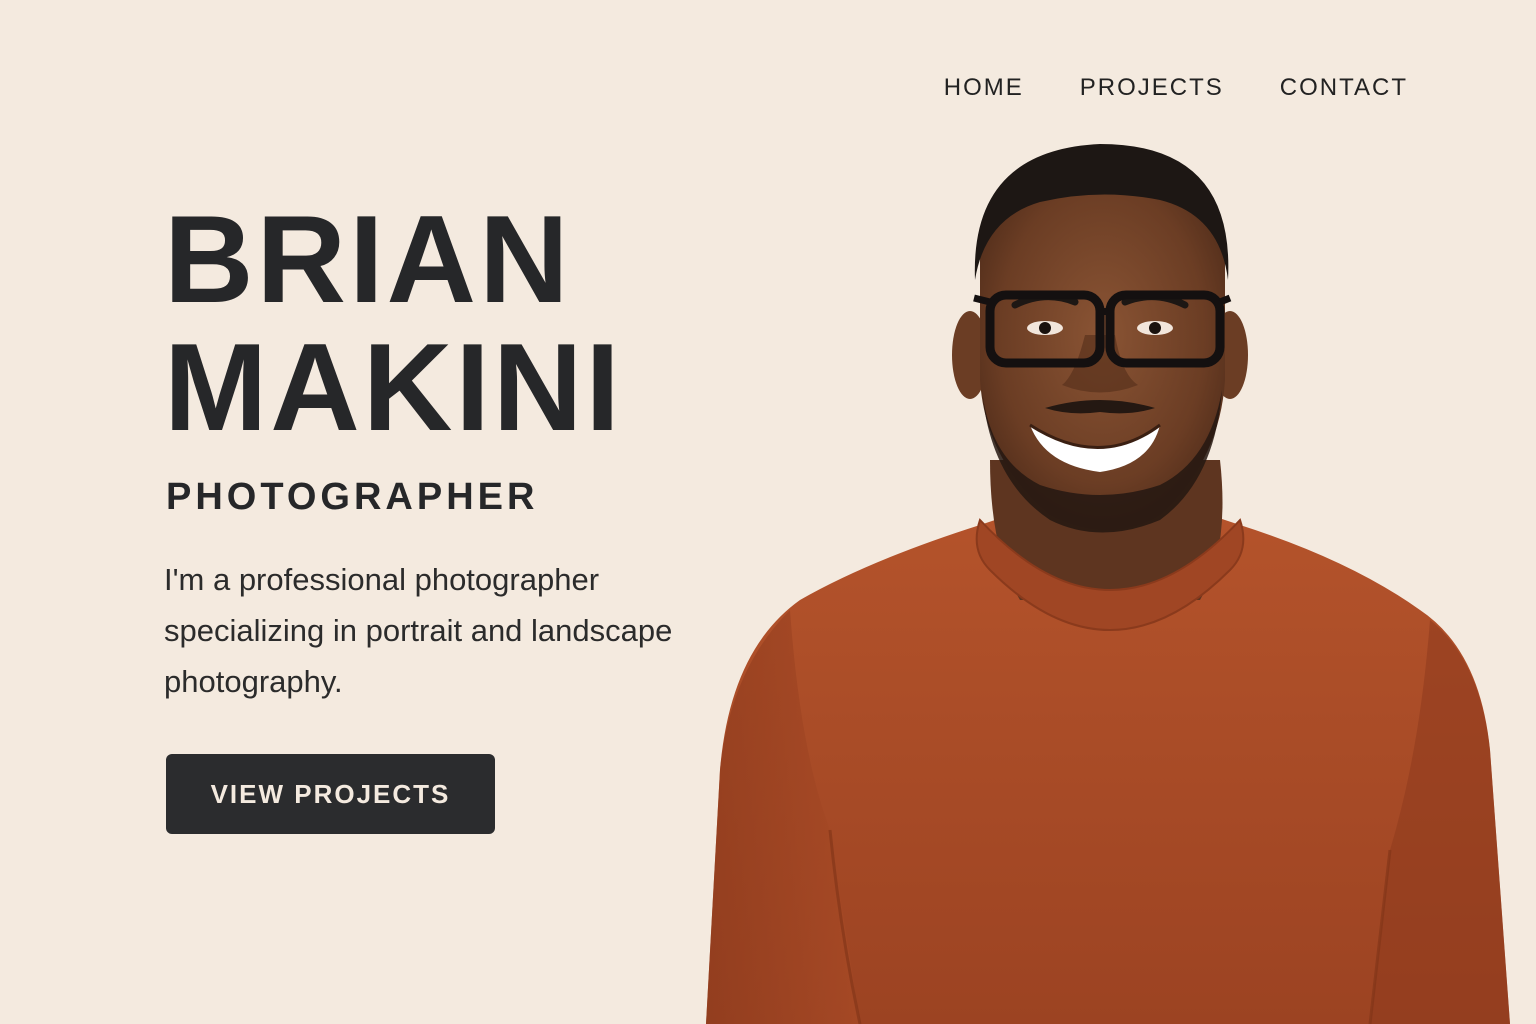 Image resolution: width=1536 pixels, height=1024 pixels. What do you see at coordinates (352, 497) in the screenshot?
I see `hero-role: PHOTOGRAPHER` at bounding box center [352, 497].